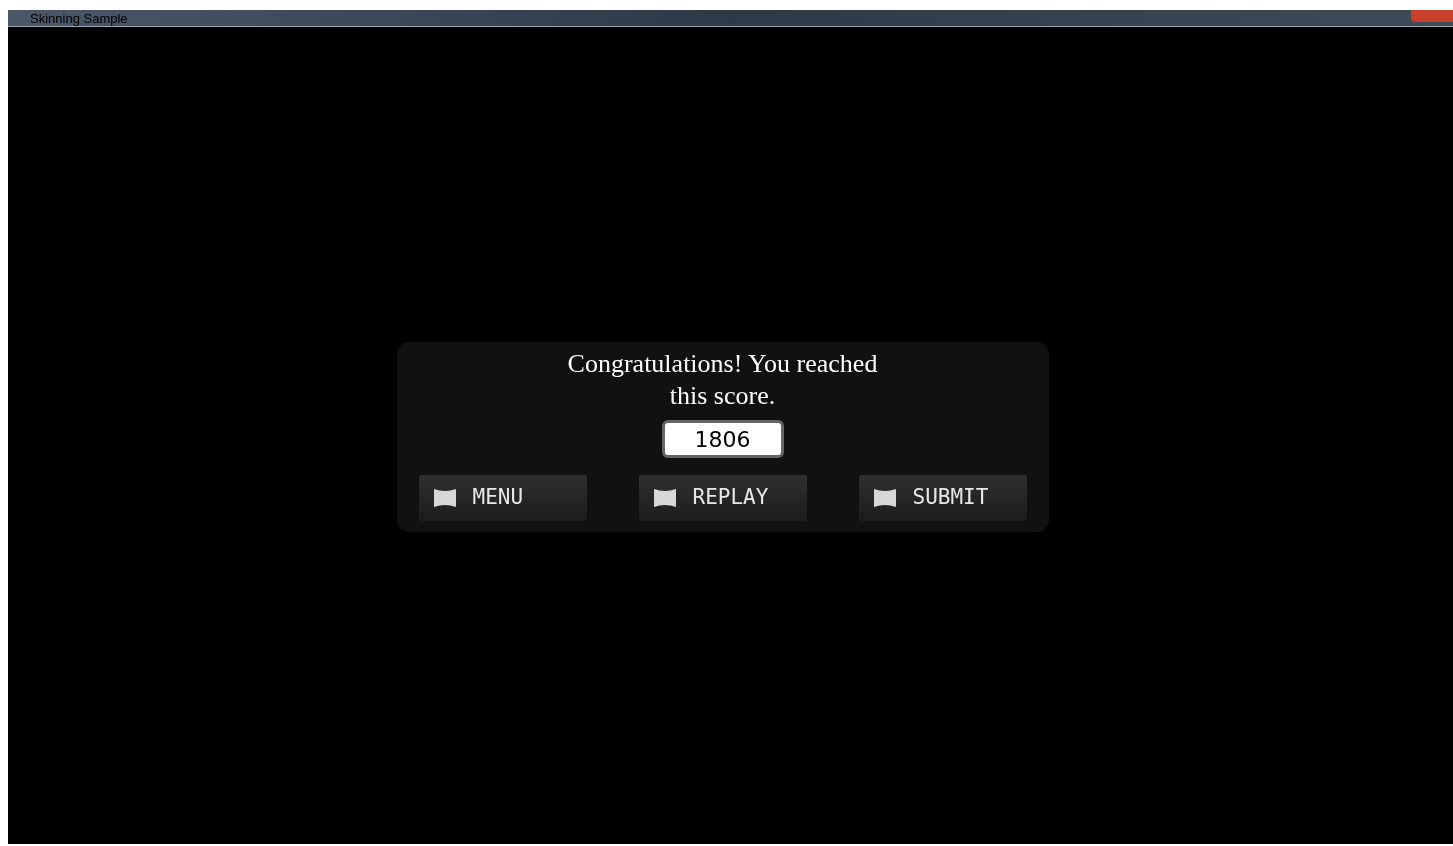 The height and width of the screenshot is (846, 1453). Describe the element at coordinates (942, 498) in the screenshot. I see `menu-button: SUBMIT` at that location.